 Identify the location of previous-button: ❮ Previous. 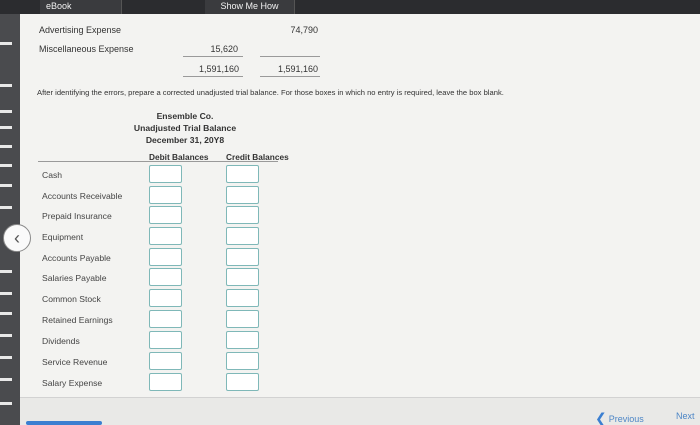
(619, 417).